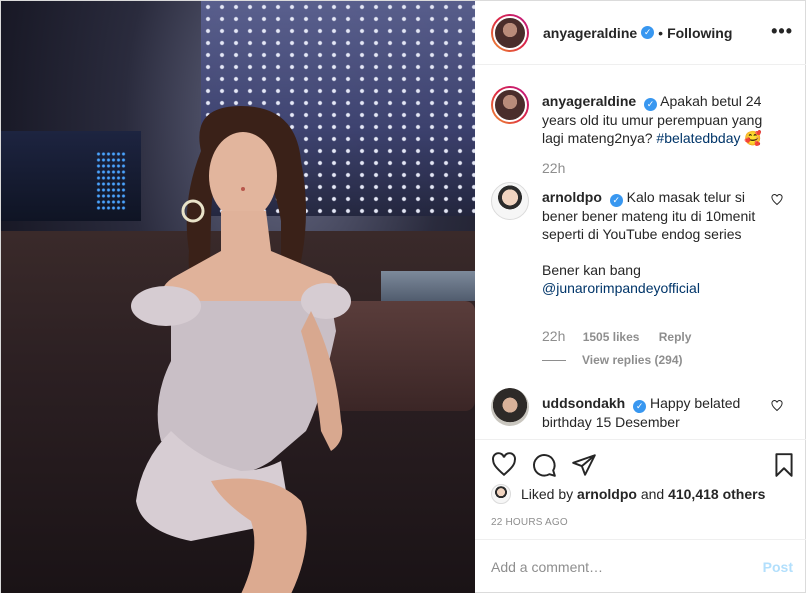 The height and width of the screenshot is (593, 806). What do you see at coordinates (657, 288) in the screenshot?
I see `comment-mention: @junarorimpandeyofficial` at bounding box center [657, 288].